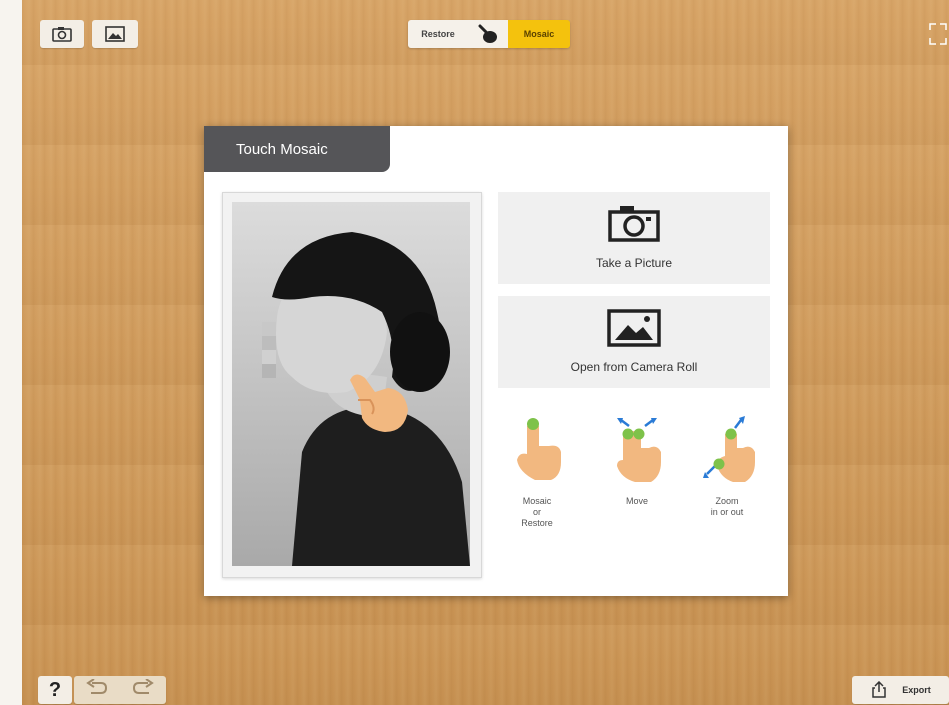 The width and height of the screenshot is (949, 705). I want to click on gesture-move: Move, so click(637, 496).